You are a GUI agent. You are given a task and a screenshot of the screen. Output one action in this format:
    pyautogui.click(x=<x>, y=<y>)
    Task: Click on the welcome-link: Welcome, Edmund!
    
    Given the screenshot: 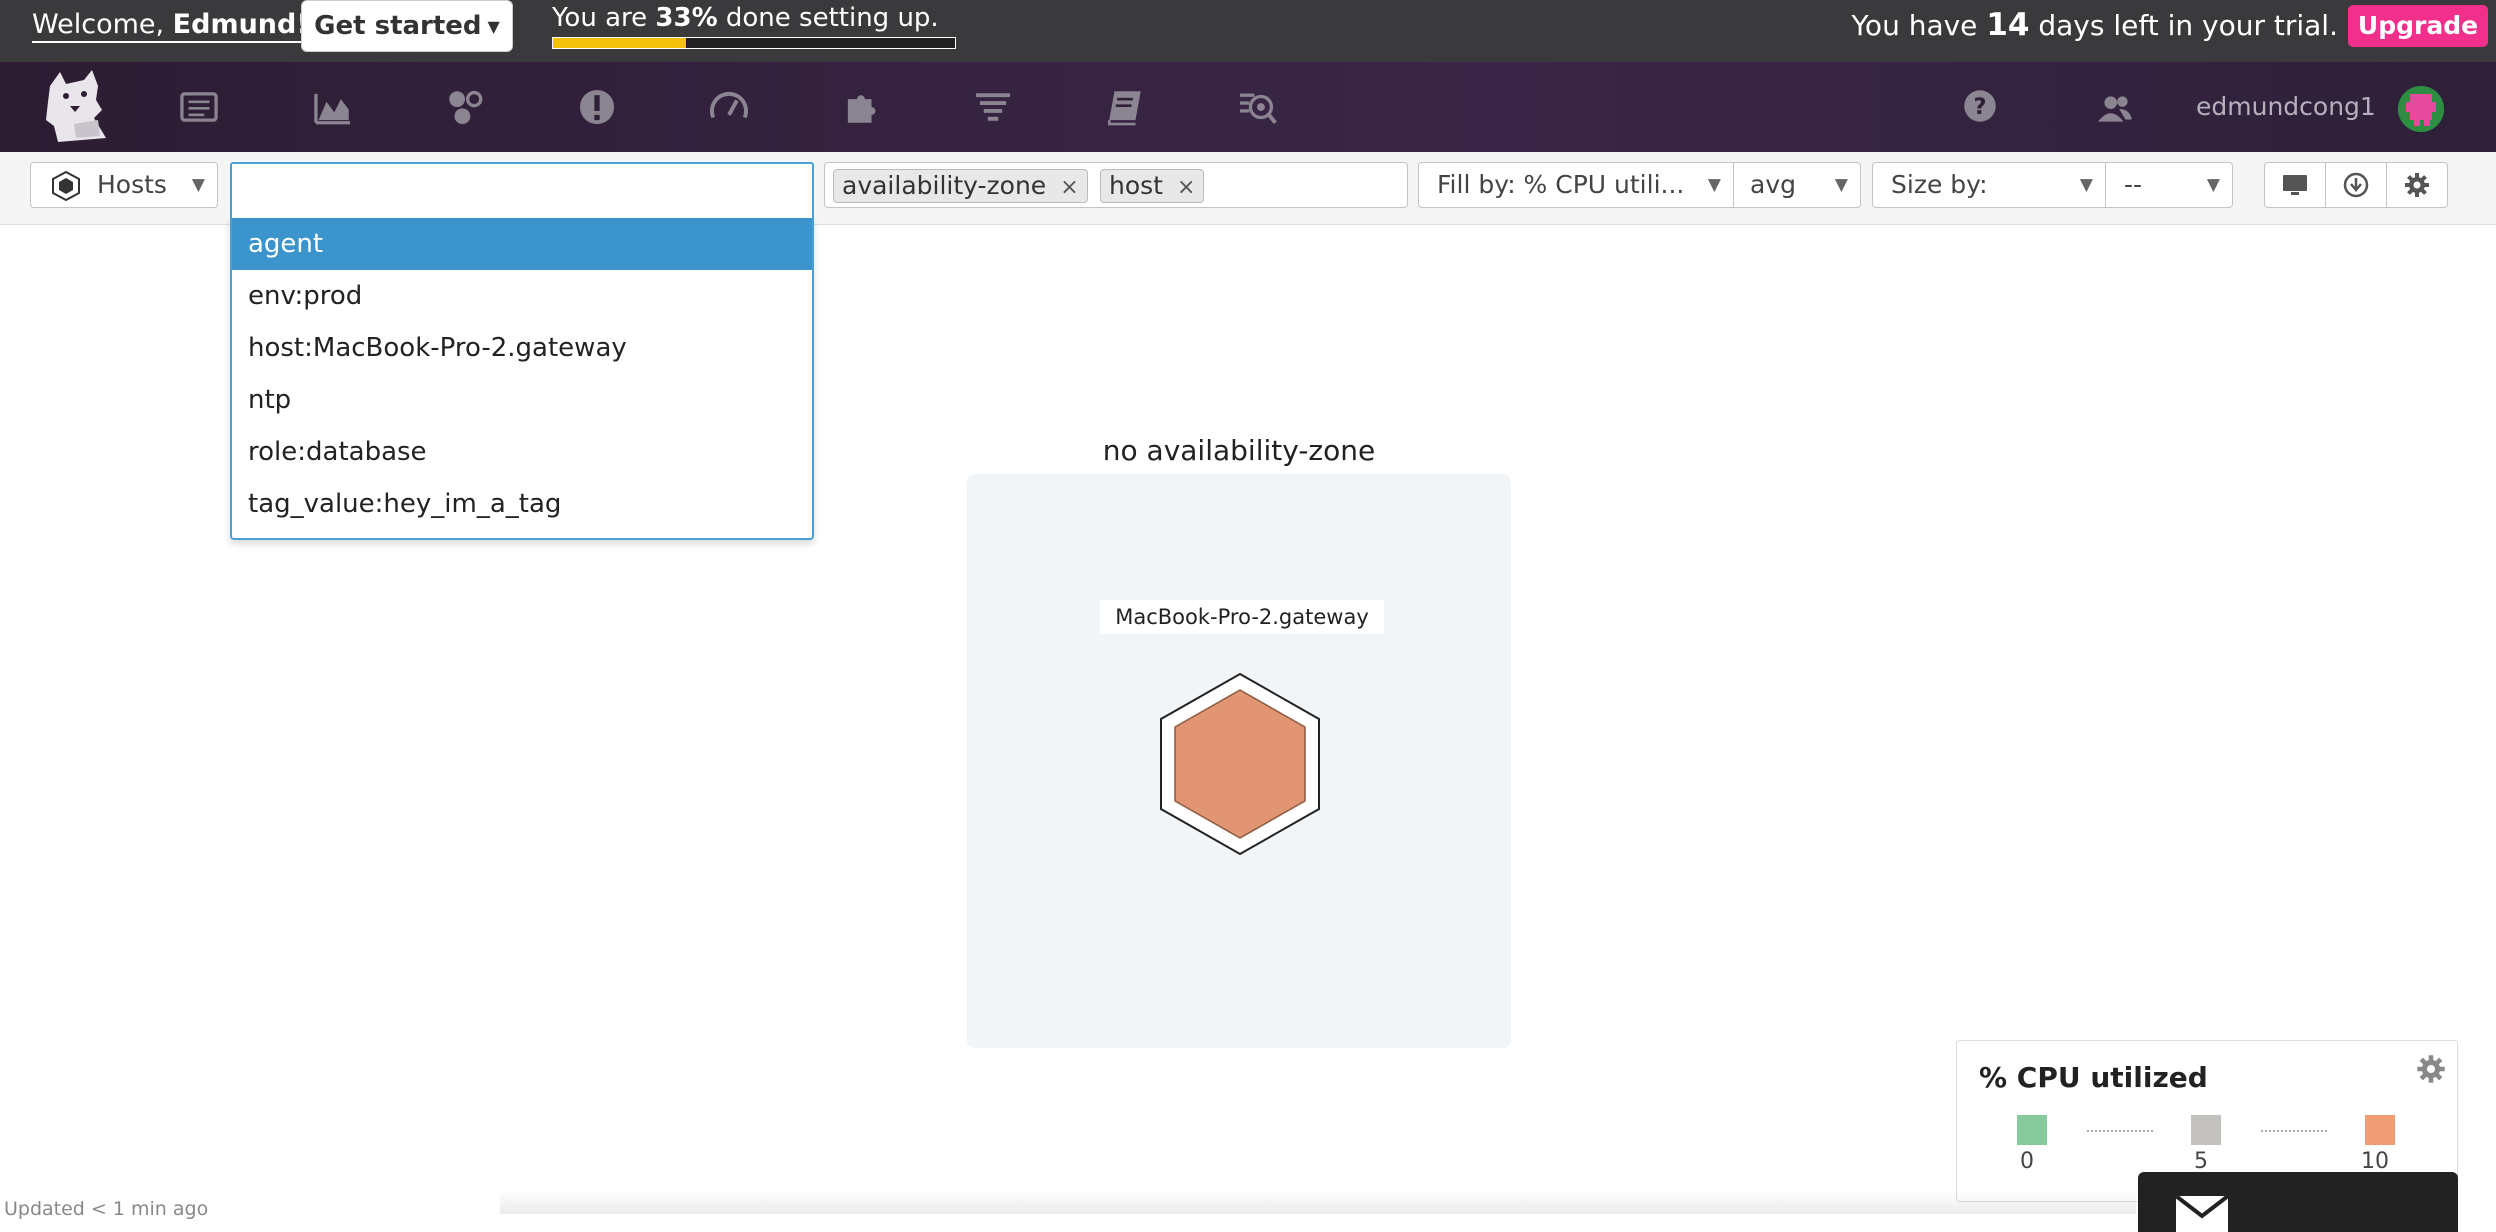 What is the action you would take?
    pyautogui.click(x=170, y=26)
    